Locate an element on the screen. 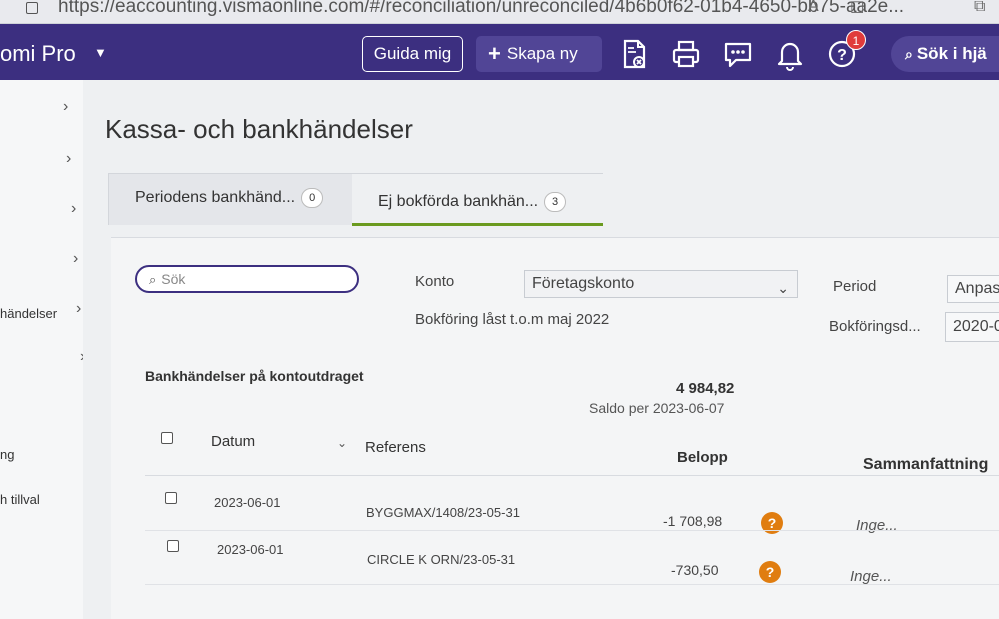 The image size is (999, 619). reading-mode-icon: ☐ is located at coordinates (857, 9).